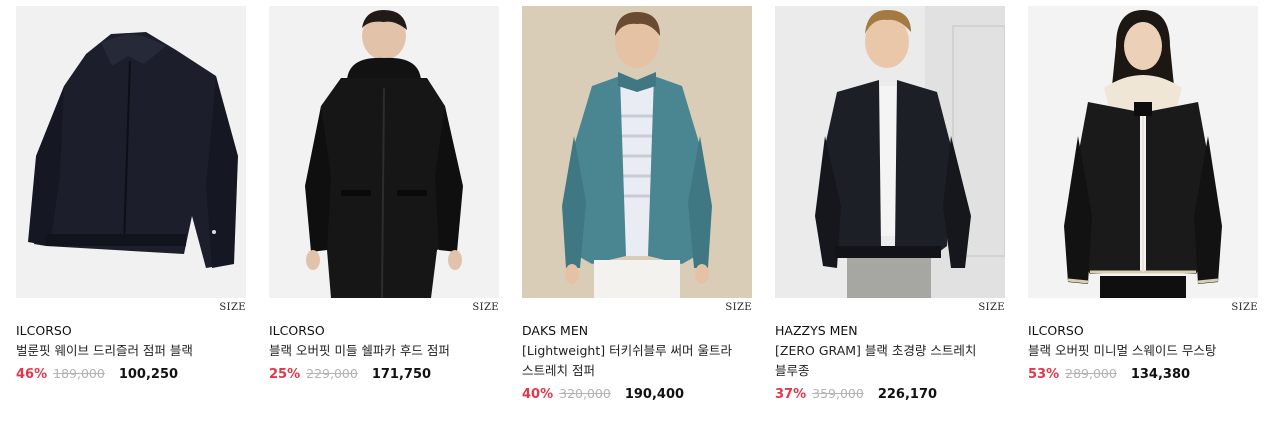  I want to click on final-price: 100,250, so click(148, 374).